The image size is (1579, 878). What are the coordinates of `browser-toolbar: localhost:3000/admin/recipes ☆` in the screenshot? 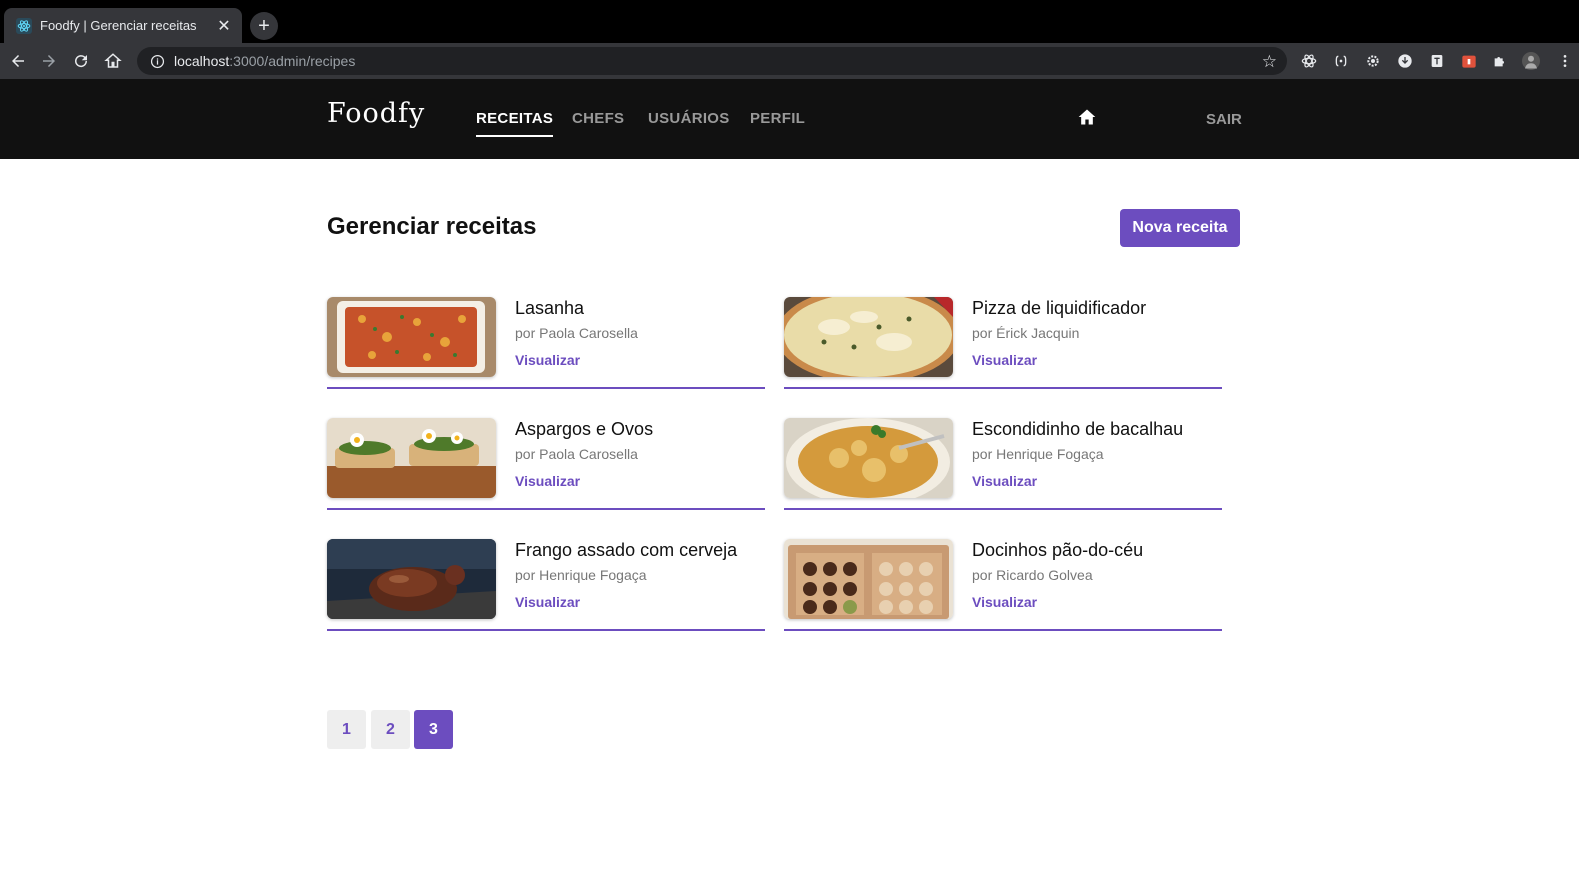 It's located at (789, 61).